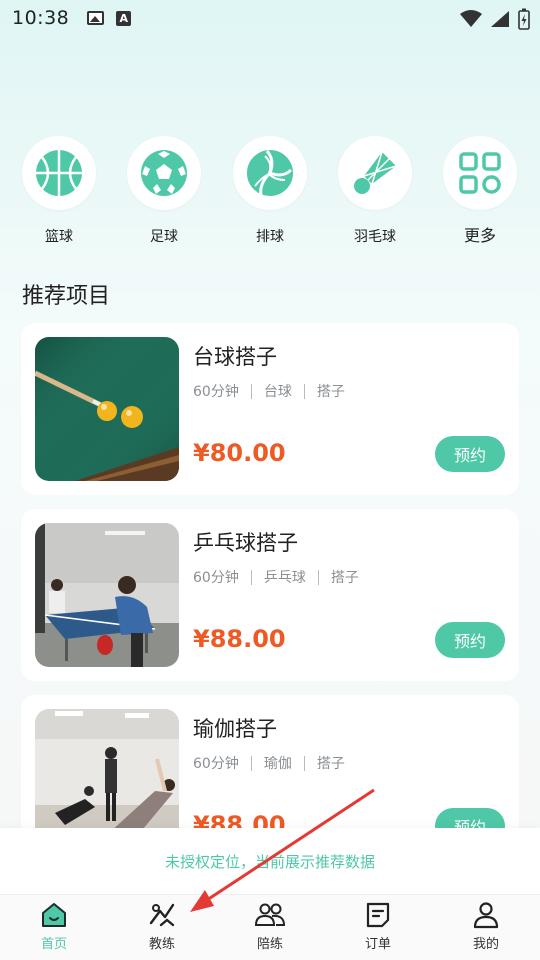  I want to click on soccer-ball-icon, so click(164, 173).